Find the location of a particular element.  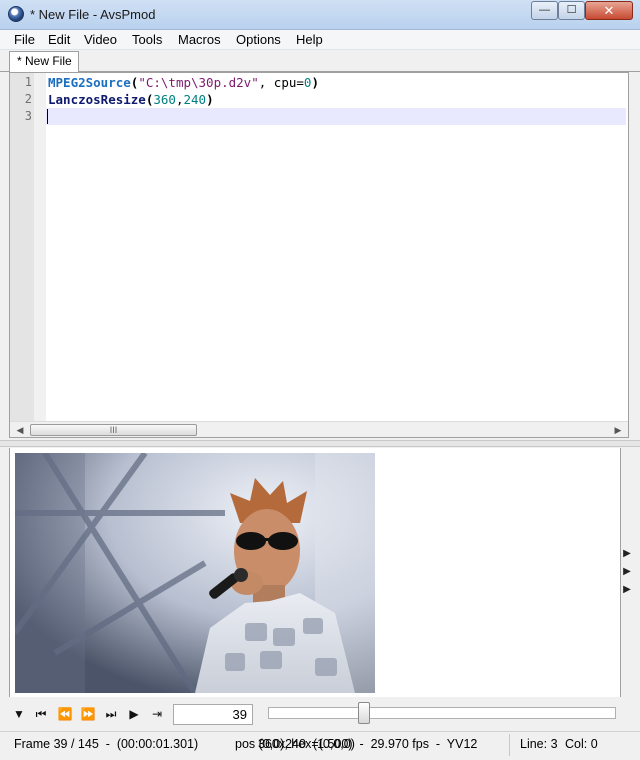

code-line-2: LanczosResize(360,240) is located at coordinates (131, 100).